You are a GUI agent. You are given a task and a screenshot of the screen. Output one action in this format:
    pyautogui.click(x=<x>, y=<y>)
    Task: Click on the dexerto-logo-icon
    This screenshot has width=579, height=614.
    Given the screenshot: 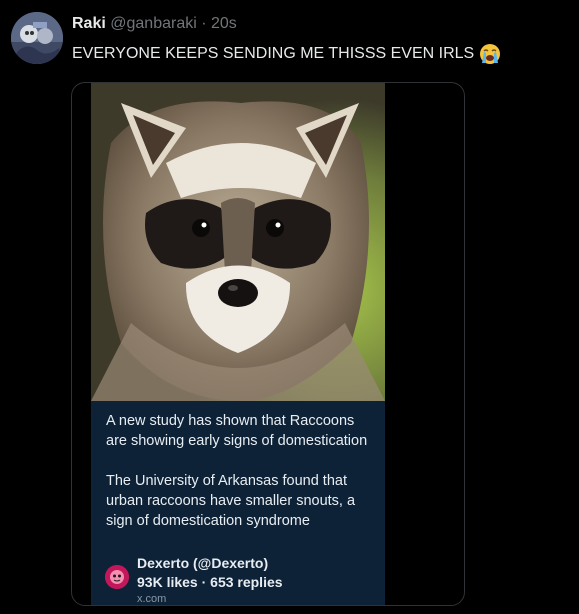 What is the action you would take?
    pyautogui.click(x=117, y=577)
    